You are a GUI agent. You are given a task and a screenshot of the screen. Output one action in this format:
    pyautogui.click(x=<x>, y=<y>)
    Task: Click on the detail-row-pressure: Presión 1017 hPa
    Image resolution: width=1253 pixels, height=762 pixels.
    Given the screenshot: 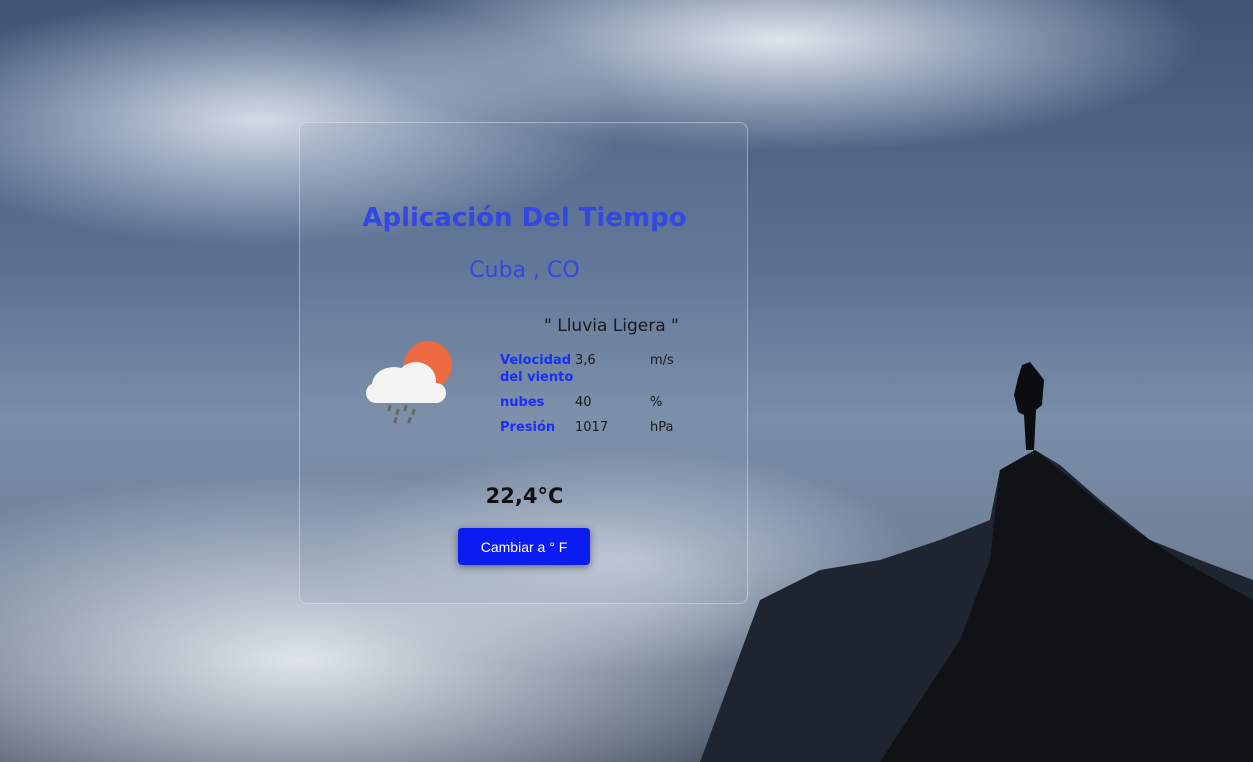 What is the action you would take?
    pyautogui.click(x=600, y=427)
    